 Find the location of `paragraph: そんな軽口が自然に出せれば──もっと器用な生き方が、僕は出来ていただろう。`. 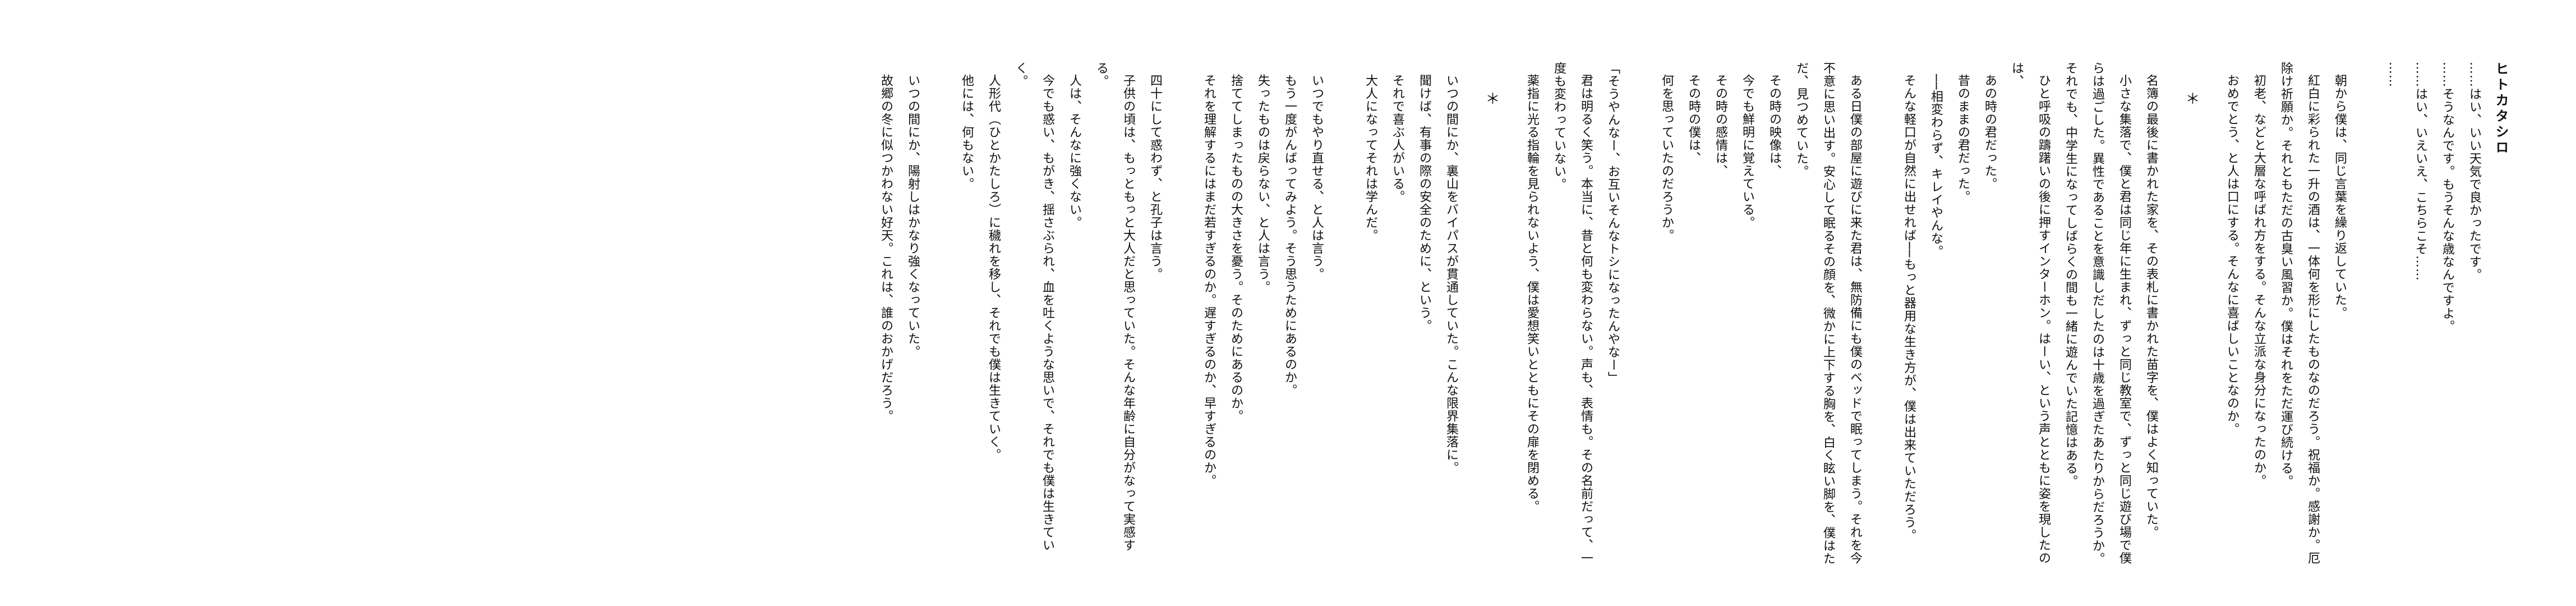

paragraph: そんな軽口が自然に出せれば──もっと器用な生き方が、僕は出来ていただろう。 is located at coordinates (1909, 308).